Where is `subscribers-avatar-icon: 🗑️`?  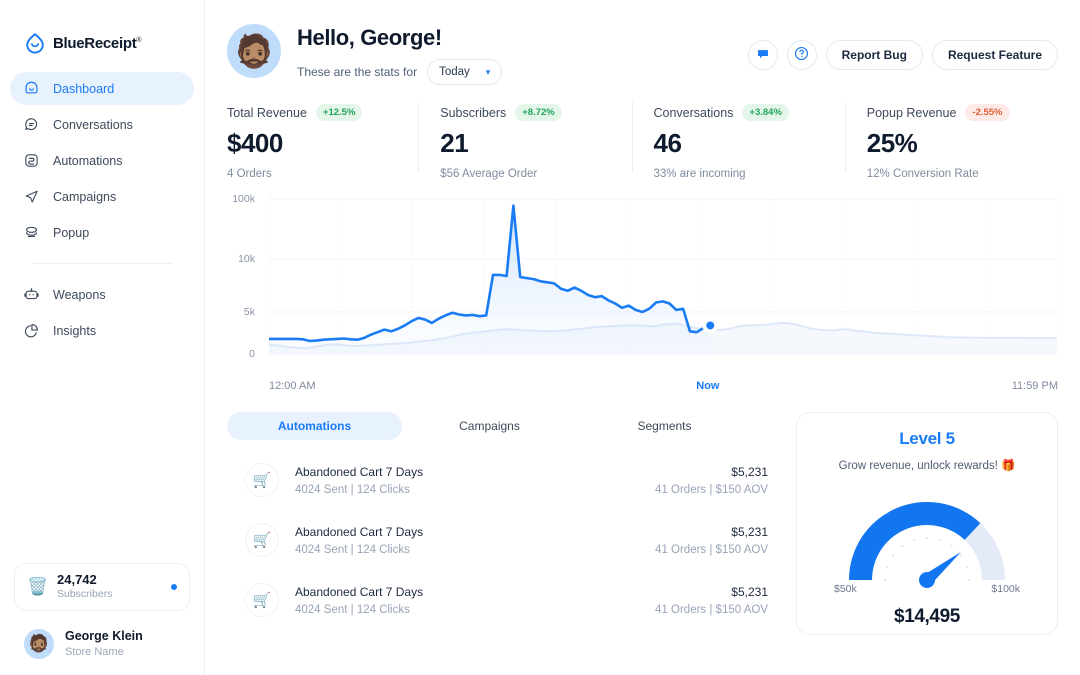 subscribers-avatar-icon: 🗑️ is located at coordinates (38, 586).